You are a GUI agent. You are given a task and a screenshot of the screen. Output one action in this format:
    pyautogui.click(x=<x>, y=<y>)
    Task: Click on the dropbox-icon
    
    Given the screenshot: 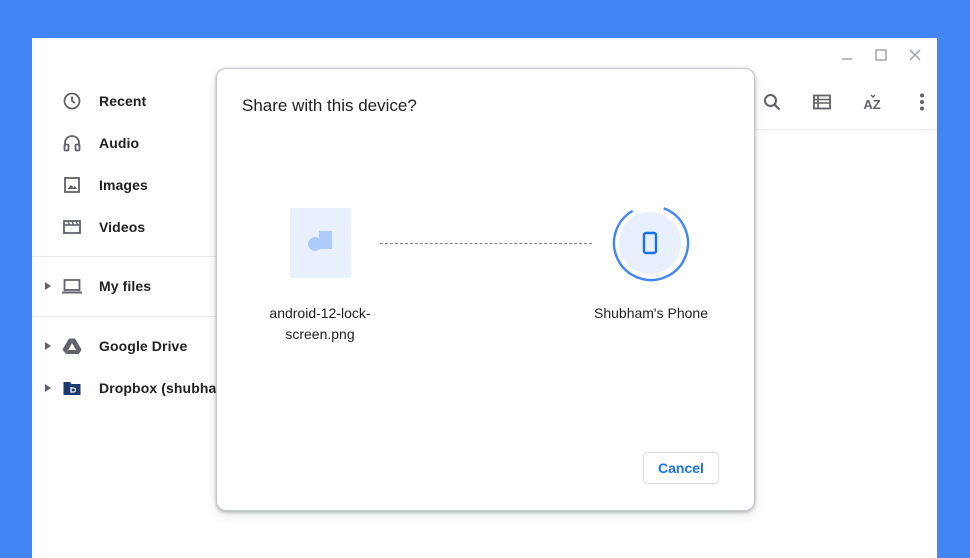 What is the action you would take?
    pyautogui.click(x=72, y=388)
    